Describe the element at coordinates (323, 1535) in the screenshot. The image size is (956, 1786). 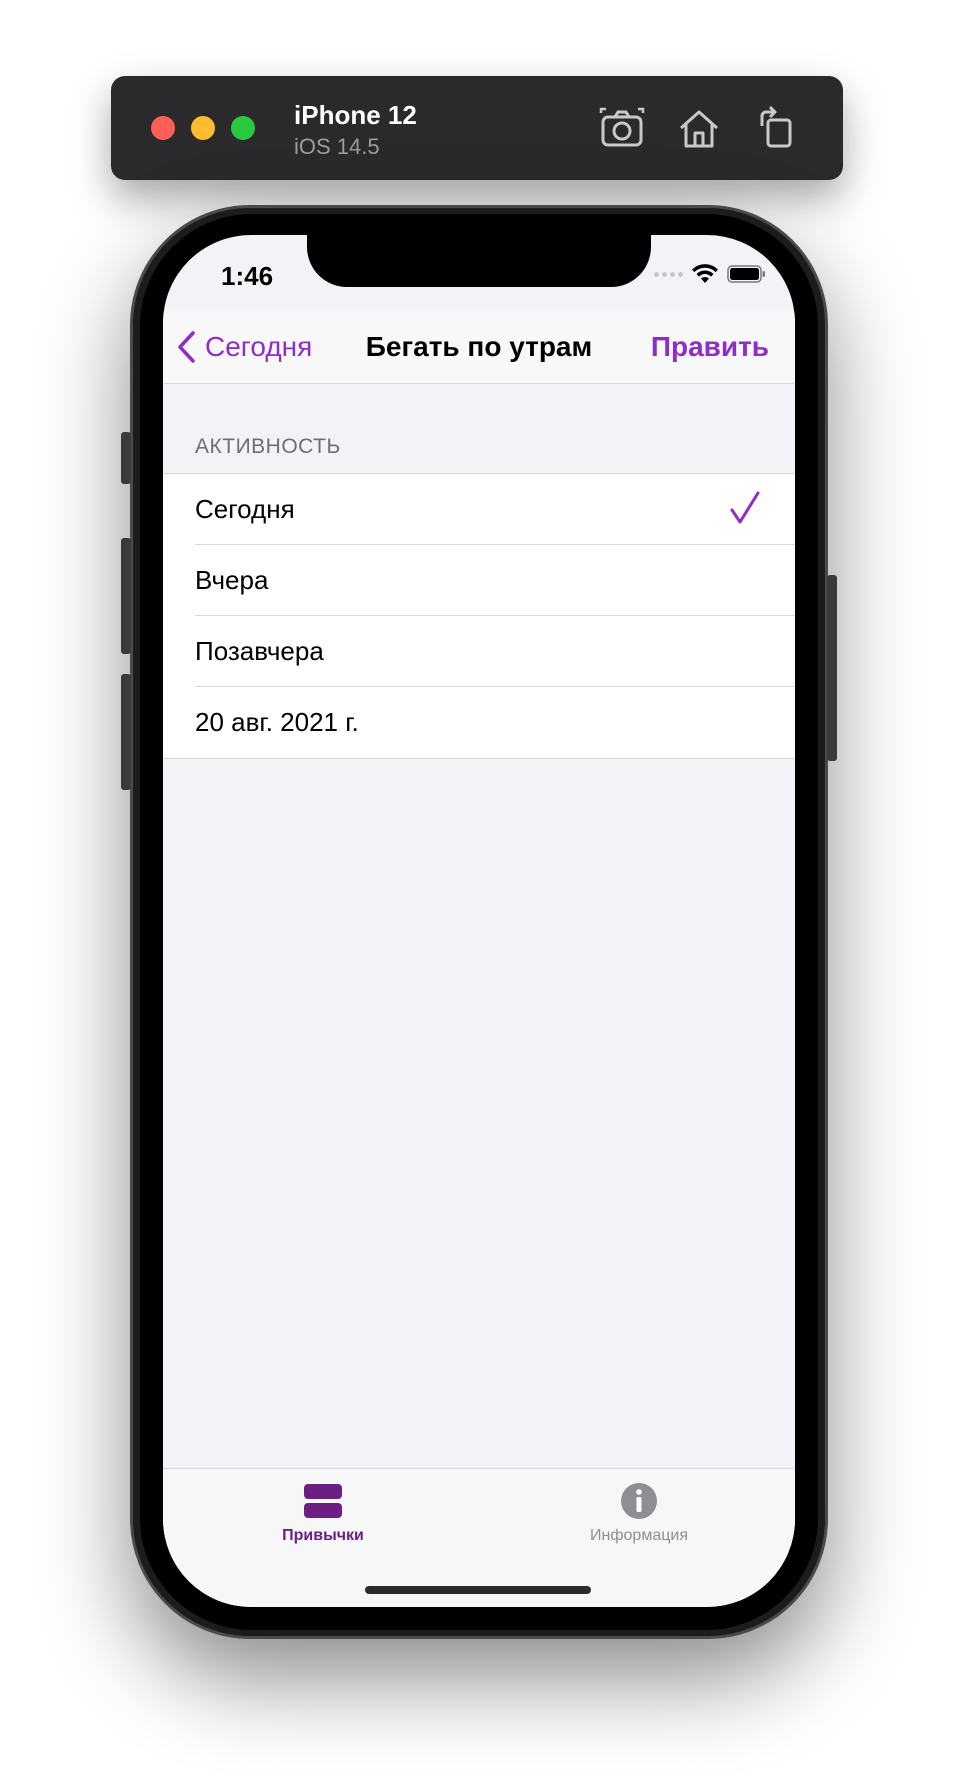
I see `tab-habits-label: Привычки` at that location.